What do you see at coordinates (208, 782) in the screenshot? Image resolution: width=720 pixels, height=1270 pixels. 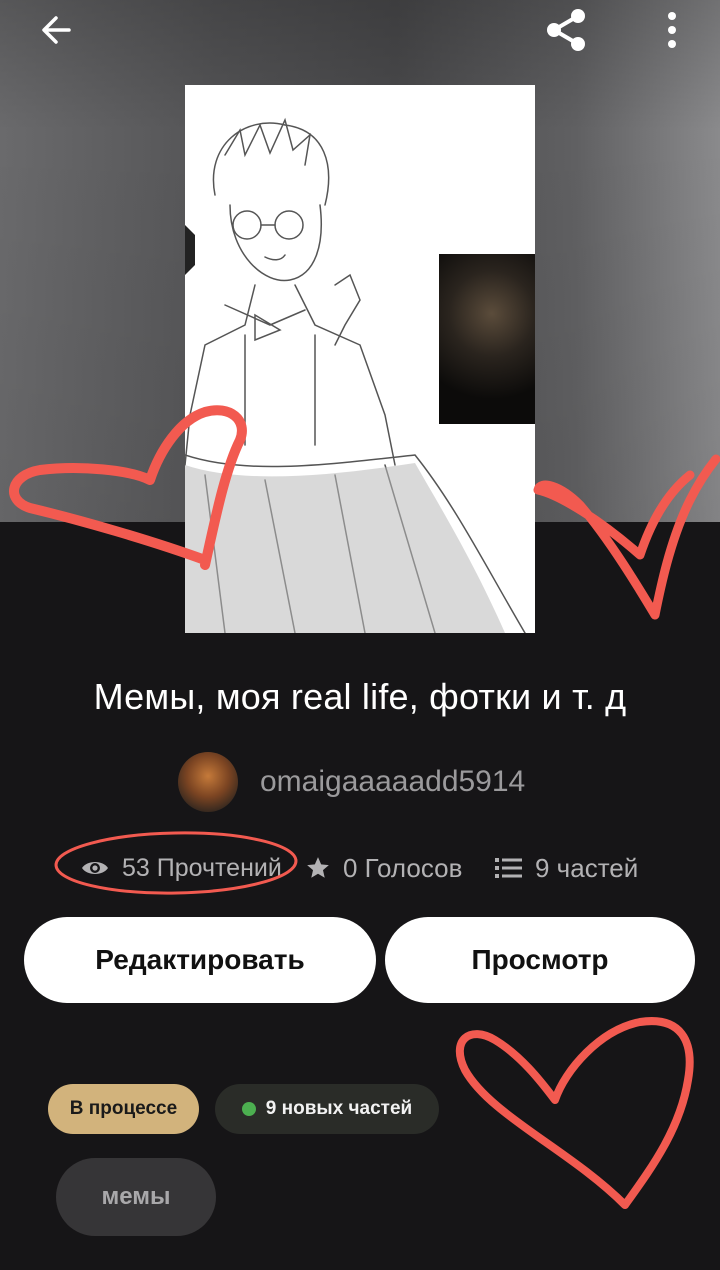 I see `avatar` at bounding box center [208, 782].